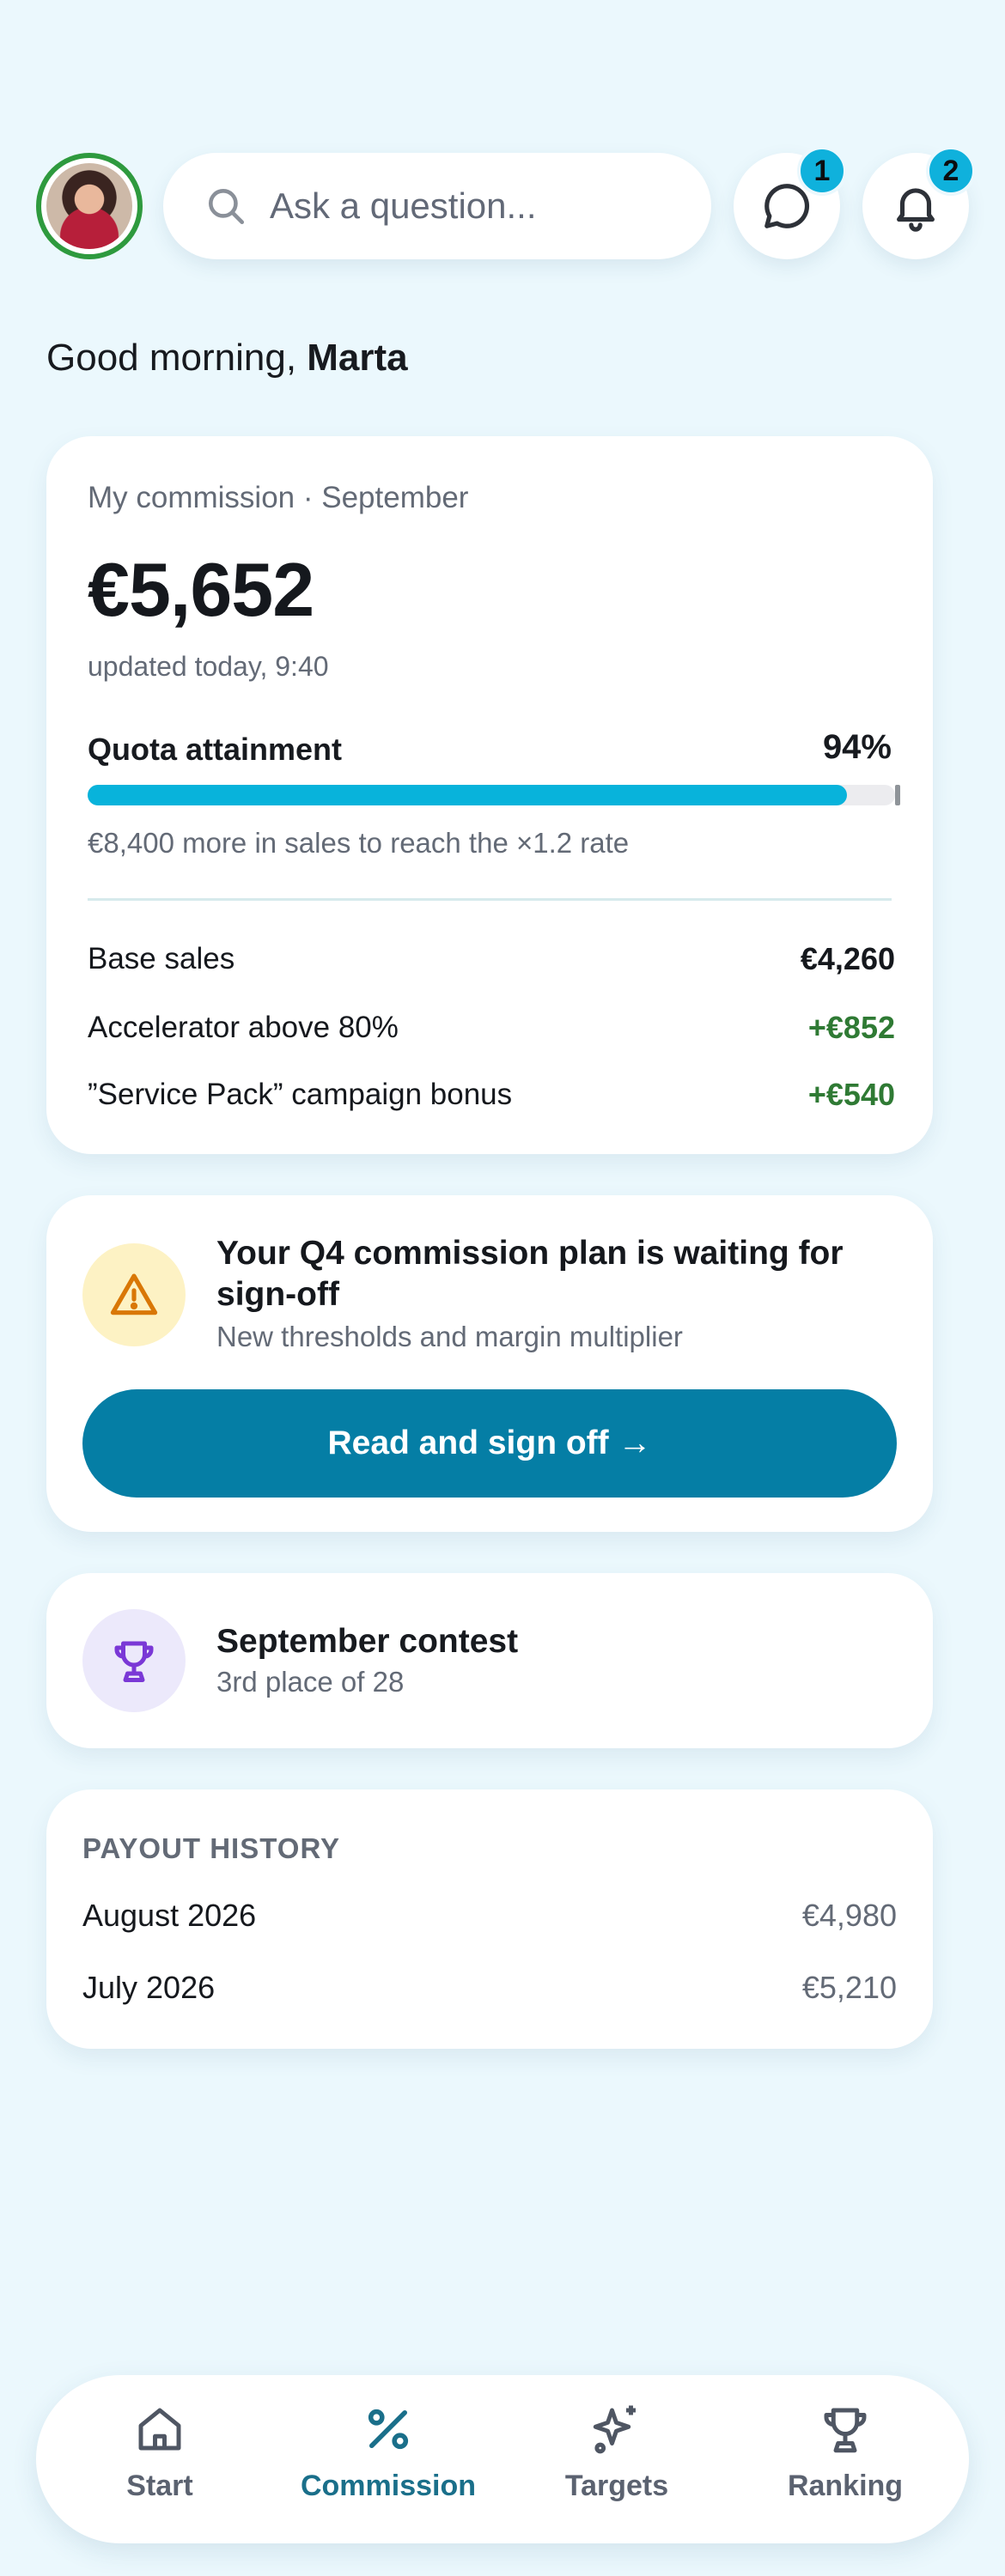  I want to click on home-icon, so click(159, 2429).